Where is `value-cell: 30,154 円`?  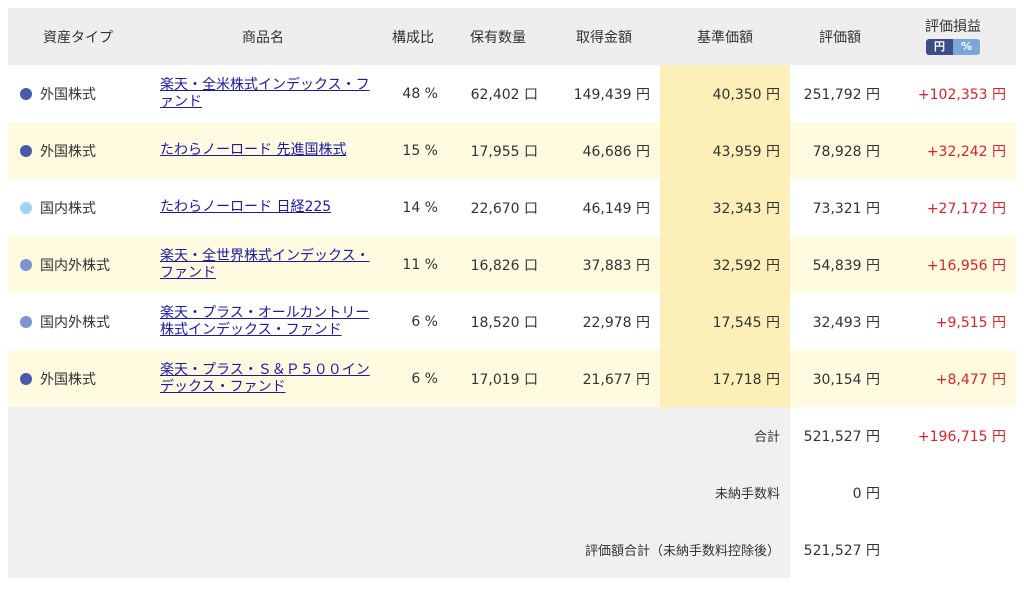 value-cell: 30,154 円 is located at coordinates (840, 378).